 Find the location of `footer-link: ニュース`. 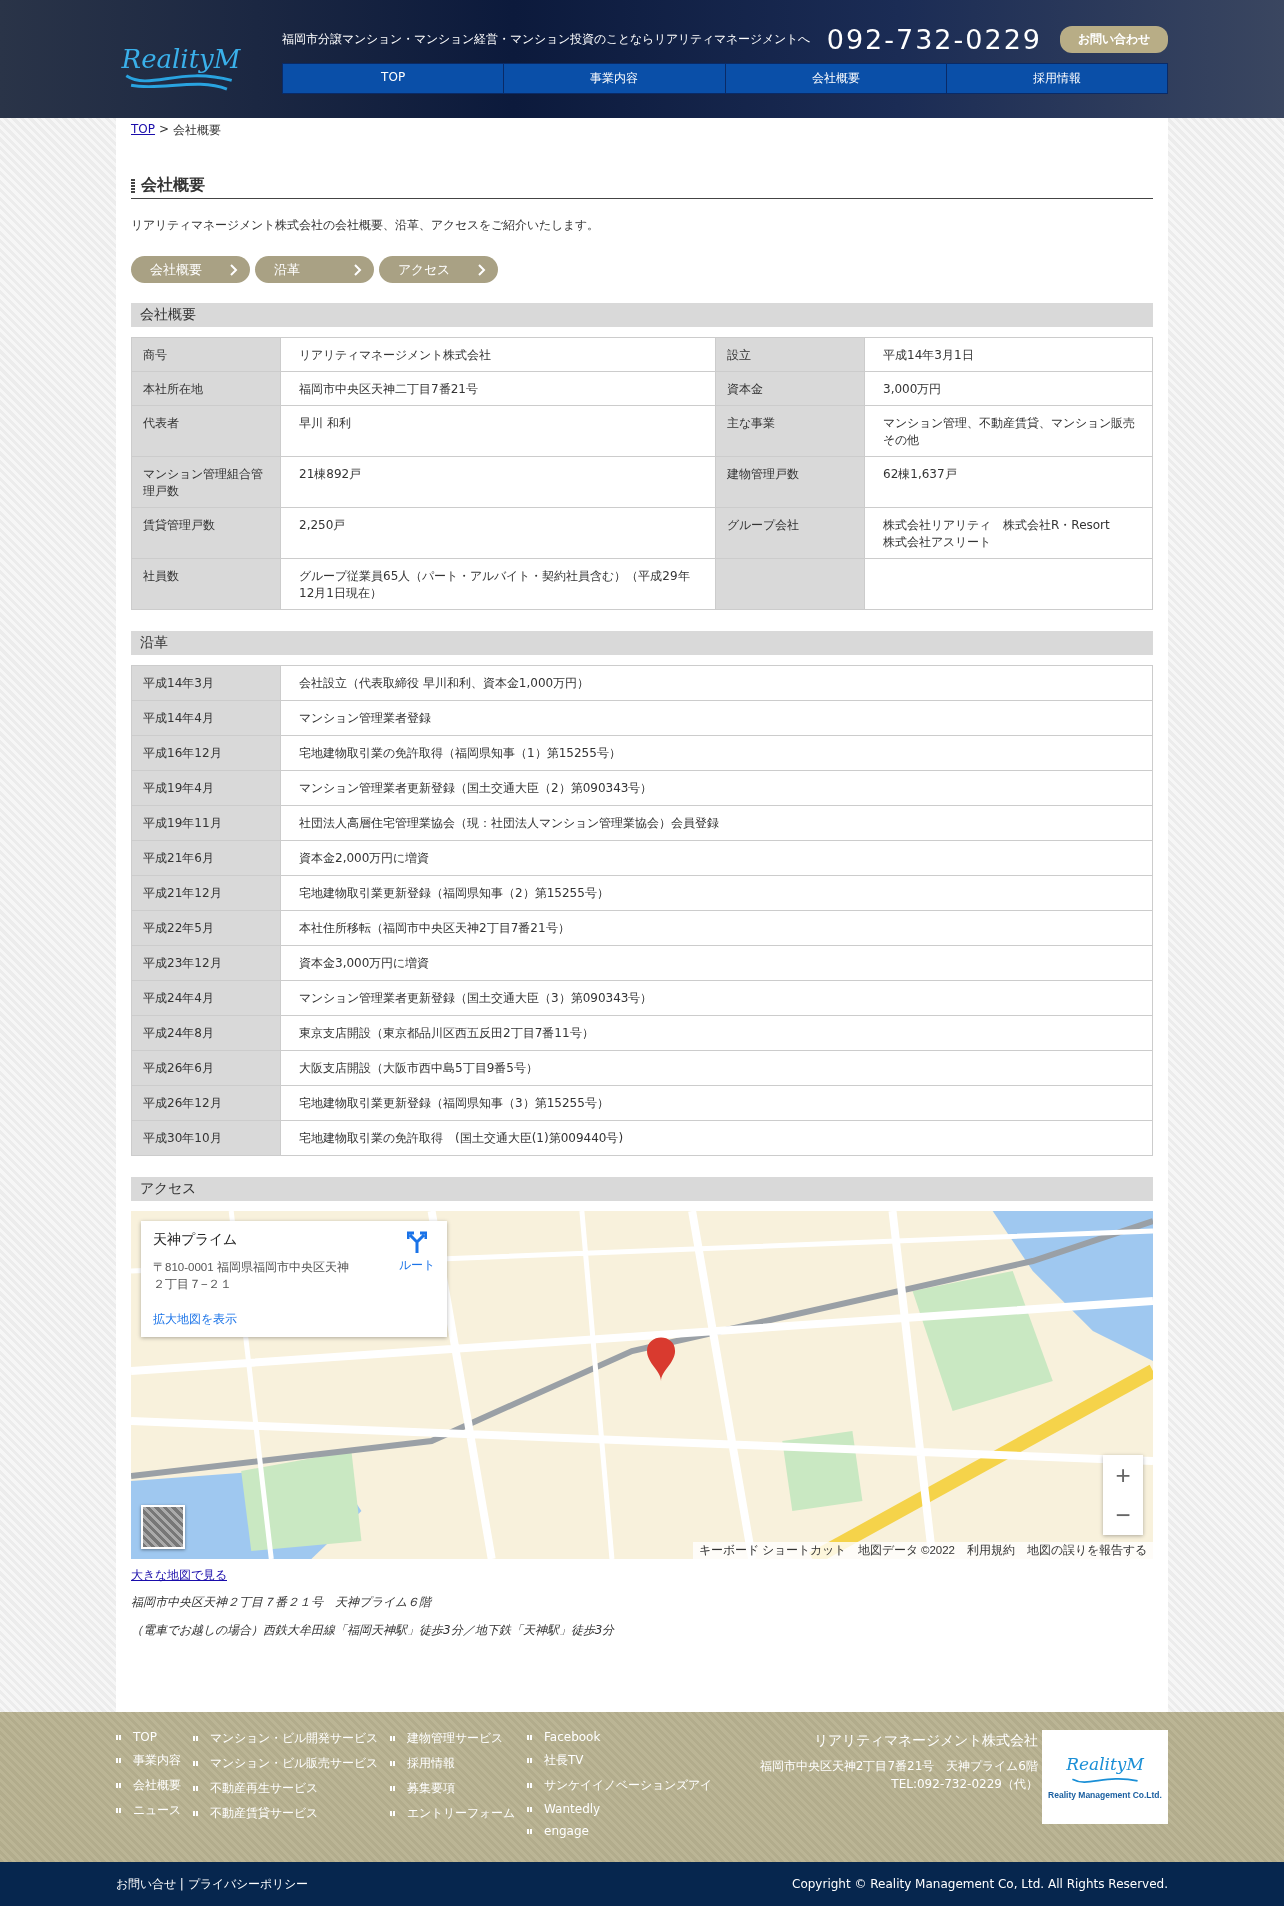

footer-link: ニュース is located at coordinates (148, 1810).